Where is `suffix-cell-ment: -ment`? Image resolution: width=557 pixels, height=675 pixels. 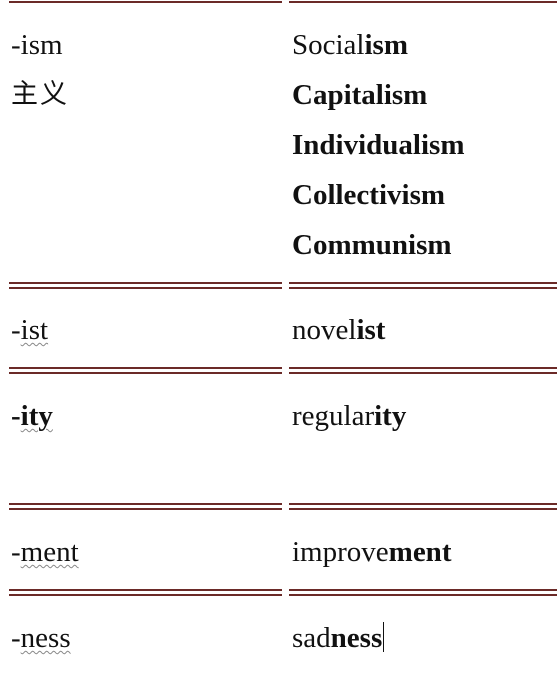
suffix-cell-ment: -ment is located at coordinates (45, 552).